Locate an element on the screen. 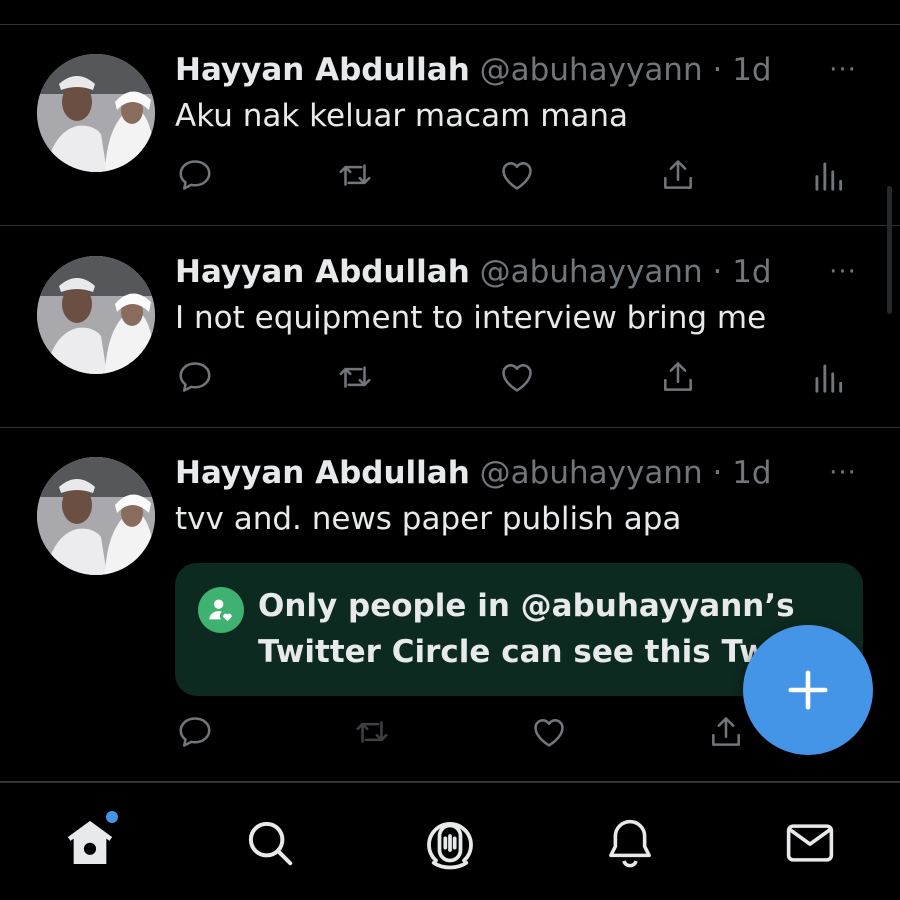  nav-messages is located at coordinates (810, 843).